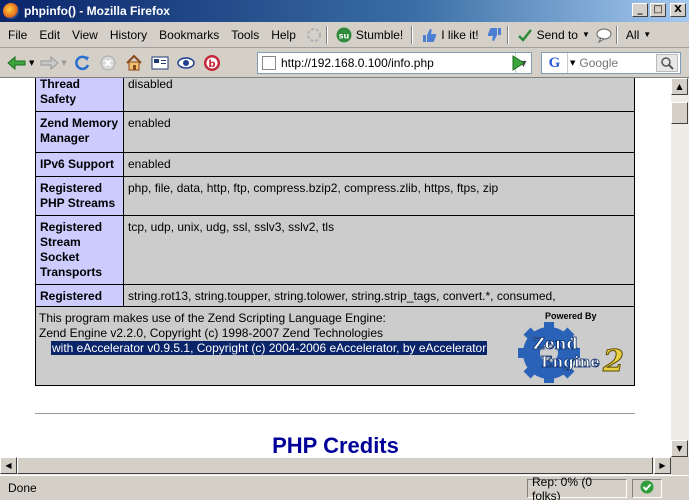 The height and width of the screenshot is (500, 689). What do you see at coordinates (344, 487) in the screenshot?
I see `status-bar: Done Rep: 0% (0 folks)` at bounding box center [344, 487].